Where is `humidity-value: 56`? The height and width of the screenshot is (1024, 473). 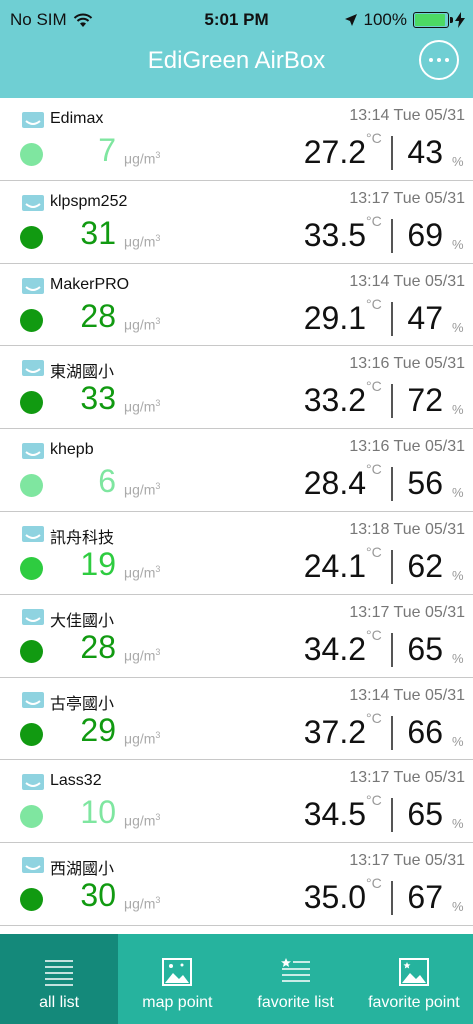
humidity-value: 56 is located at coordinates (425, 483).